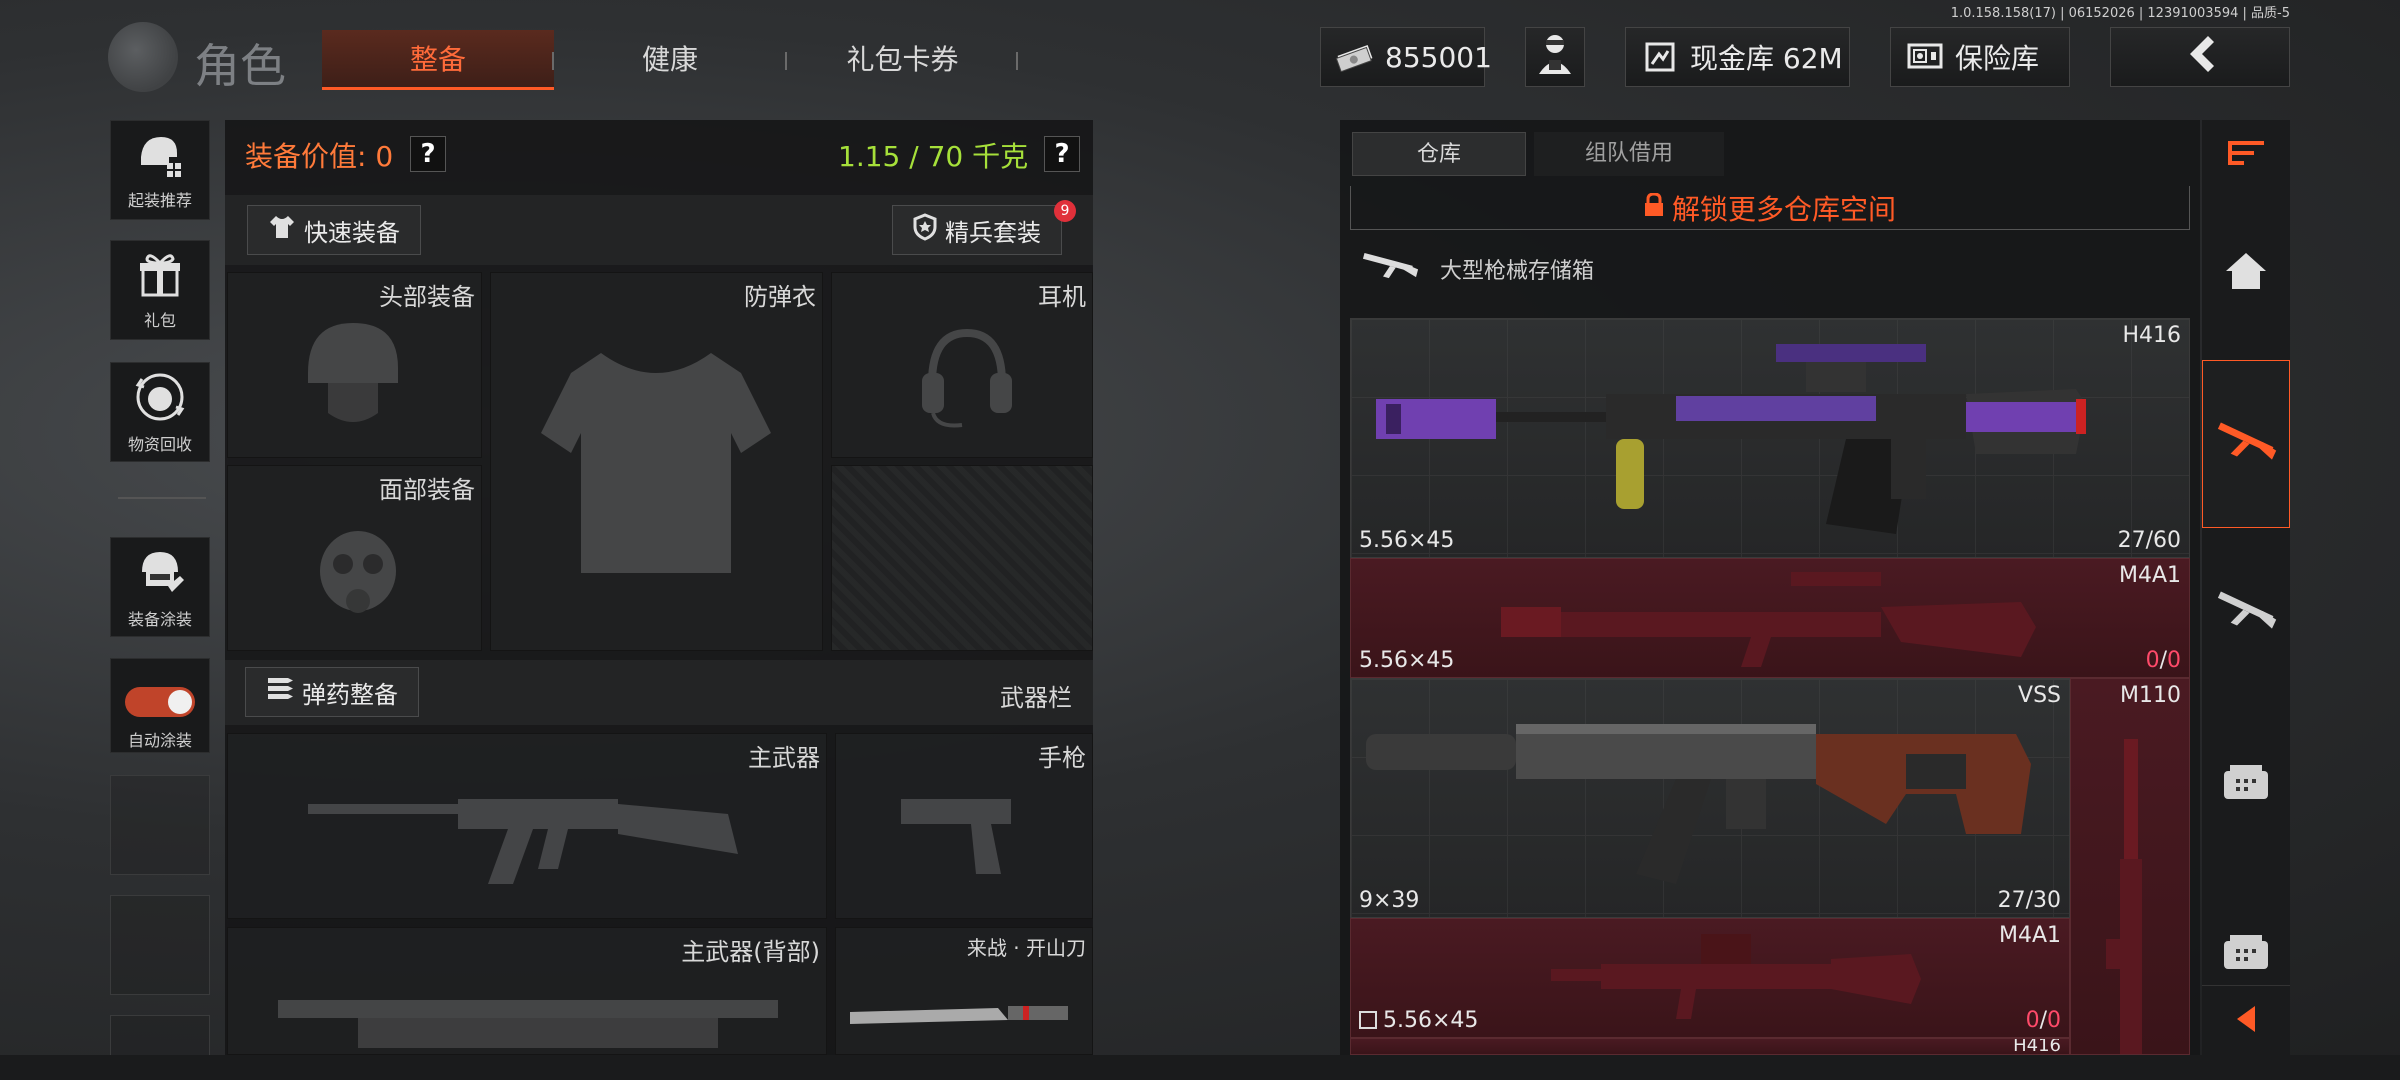 The width and height of the screenshot is (2400, 1080). What do you see at coordinates (964, 826) in the screenshot?
I see `pistol-slot: 手枪` at bounding box center [964, 826].